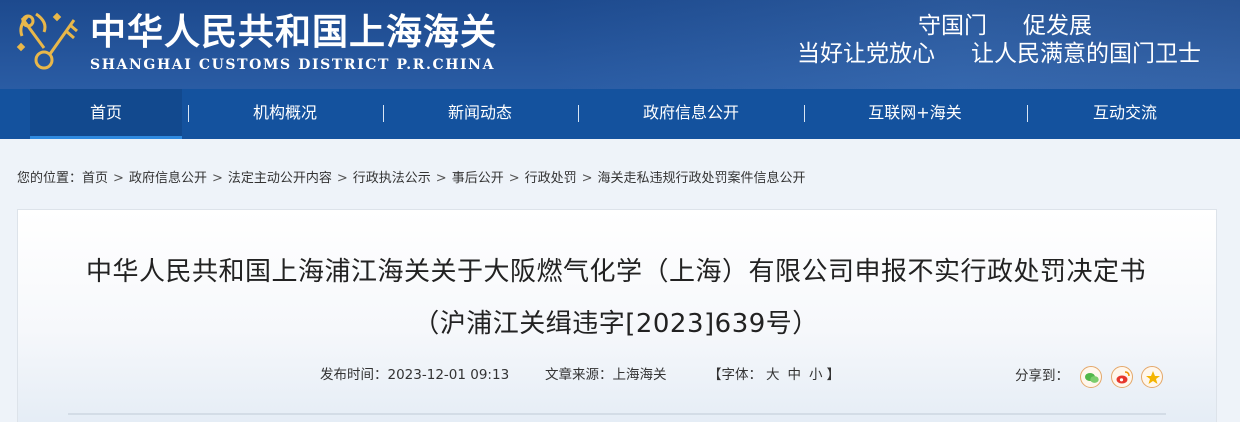 This screenshot has width=1240, height=422. What do you see at coordinates (735, 375) in the screenshot?
I see `font-label-open: 【字体：` at bounding box center [735, 375].